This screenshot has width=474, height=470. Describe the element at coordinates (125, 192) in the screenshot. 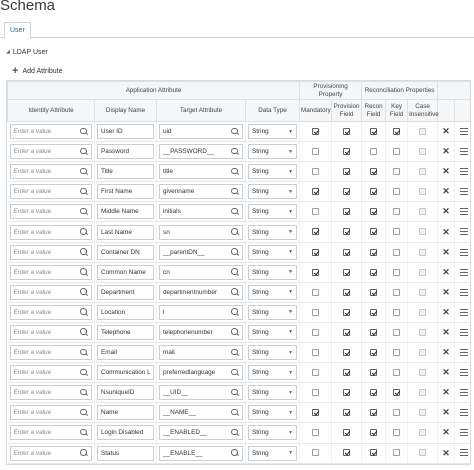

I see `display-name-input: First Name` at that location.